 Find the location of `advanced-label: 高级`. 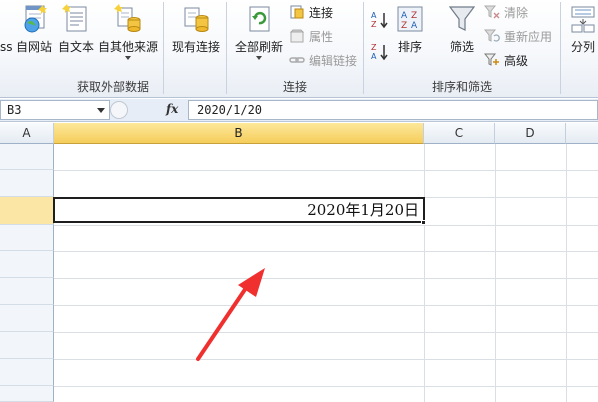

advanced-label: 高级 is located at coordinates (516, 60).